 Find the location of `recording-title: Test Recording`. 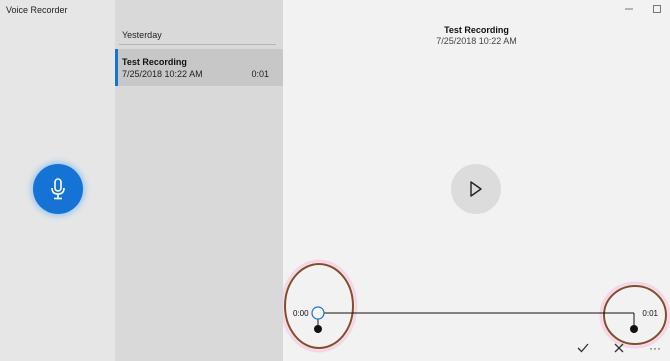

recording-title: Test Recording is located at coordinates (476, 30).